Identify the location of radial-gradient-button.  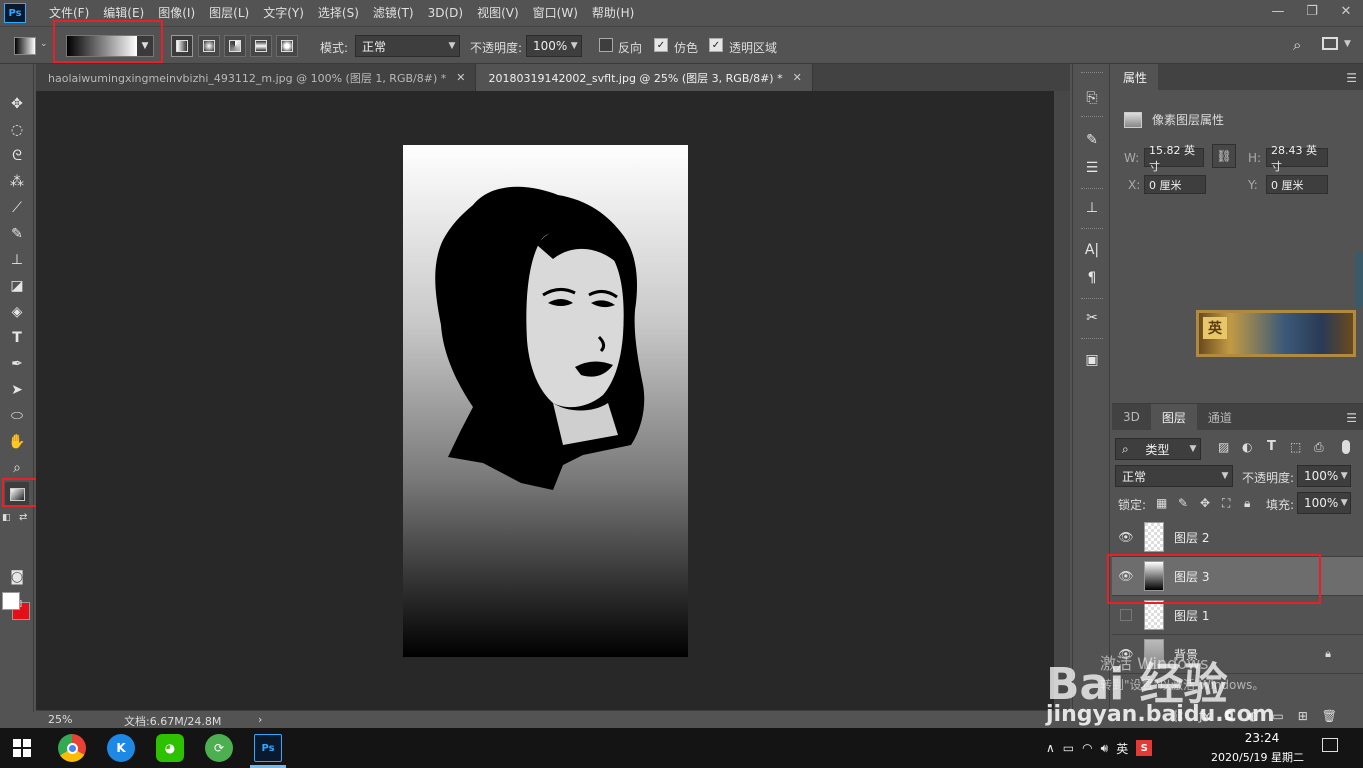
(209, 46).